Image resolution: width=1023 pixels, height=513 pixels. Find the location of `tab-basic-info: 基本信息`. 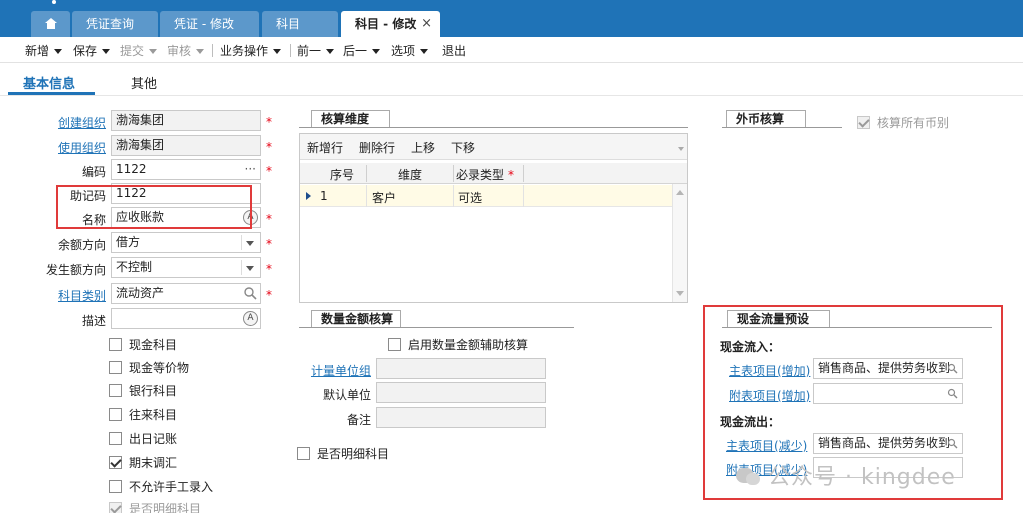

tab-basic-info: 基本信息 is located at coordinates (49, 82).